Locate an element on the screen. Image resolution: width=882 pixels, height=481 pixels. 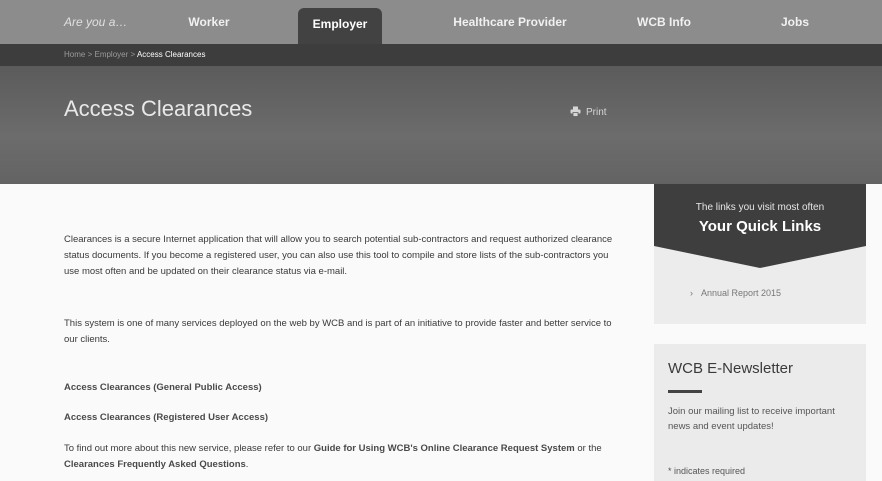
page-title: Access Clearances is located at coordinates (158, 108).